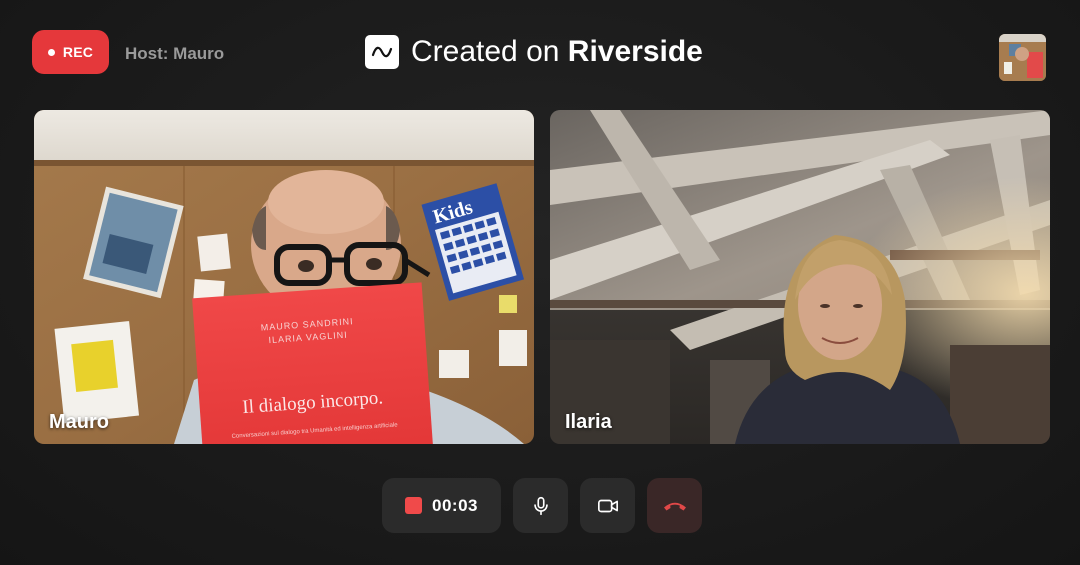 This screenshot has width=1080, height=565. I want to click on microphone-button, so click(540, 505).